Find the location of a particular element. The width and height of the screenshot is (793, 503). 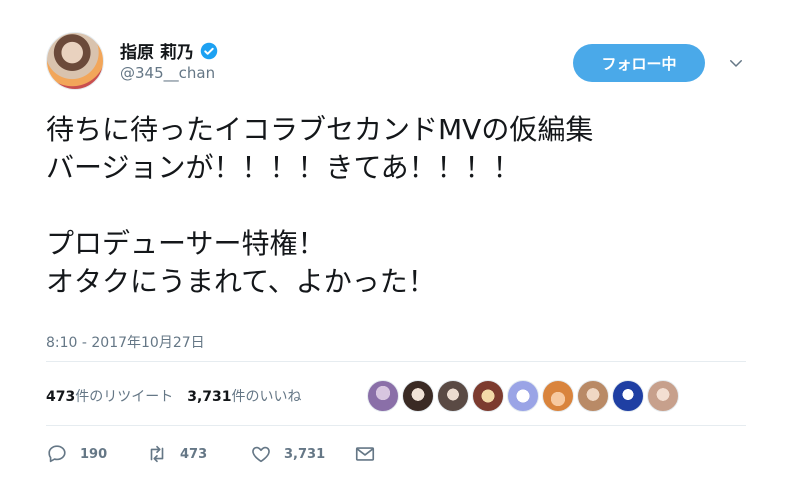

tweet-text-spacer is located at coordinates (396, 206).